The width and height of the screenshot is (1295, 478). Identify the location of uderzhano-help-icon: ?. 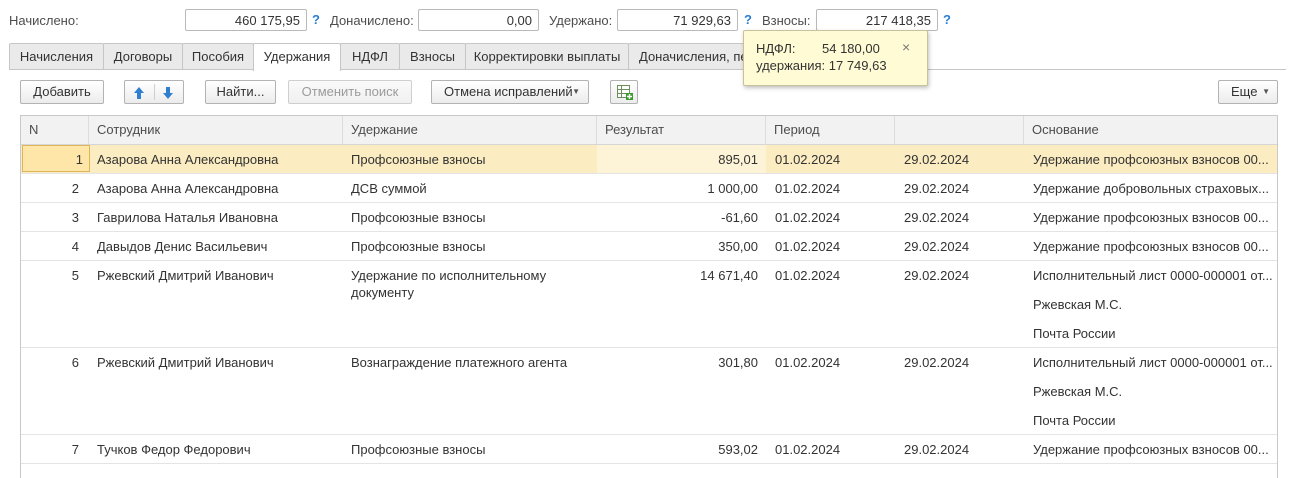
(748, 19).